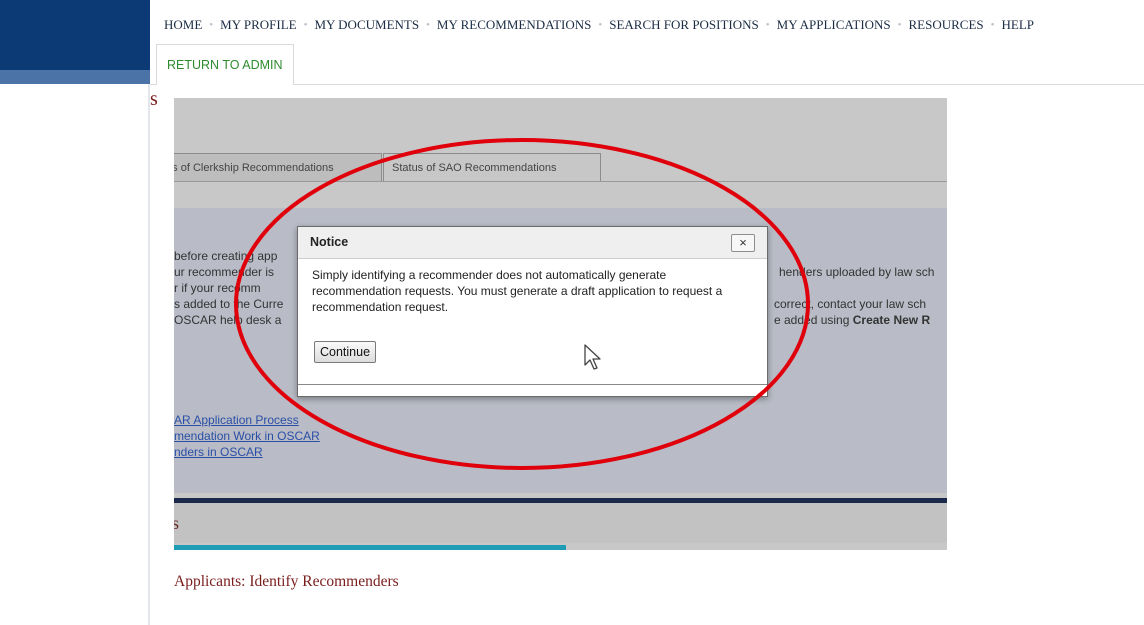  I want to click on link-recommendation-work: mendation Work in OSCAR, so click(247, 436).